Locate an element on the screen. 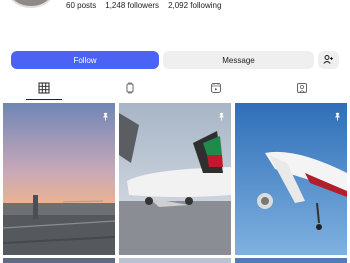 Image resolution: width=350 pixels, height=263 pixels. suggest-accounts-button is located at coordinates (328, 60).